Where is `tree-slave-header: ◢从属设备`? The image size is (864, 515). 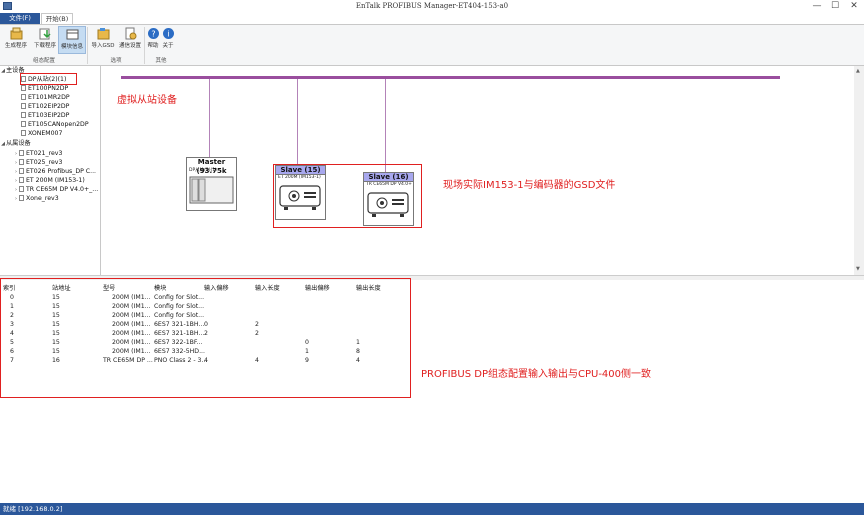 tree-slave-header: ◢从属设备 is located at coordinates (15, 143).